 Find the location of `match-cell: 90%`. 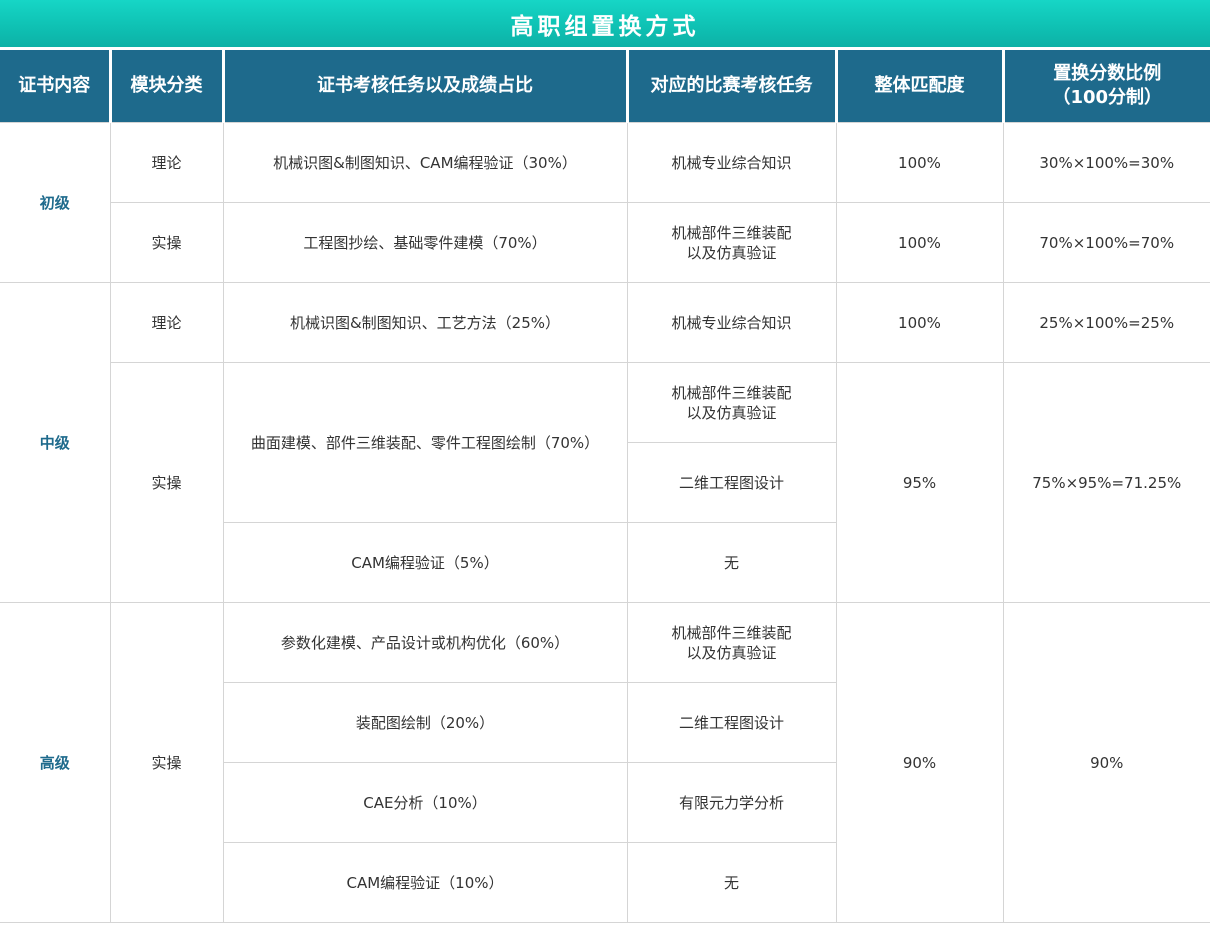

match-cell: 90% is located at coordinates (919, 762).